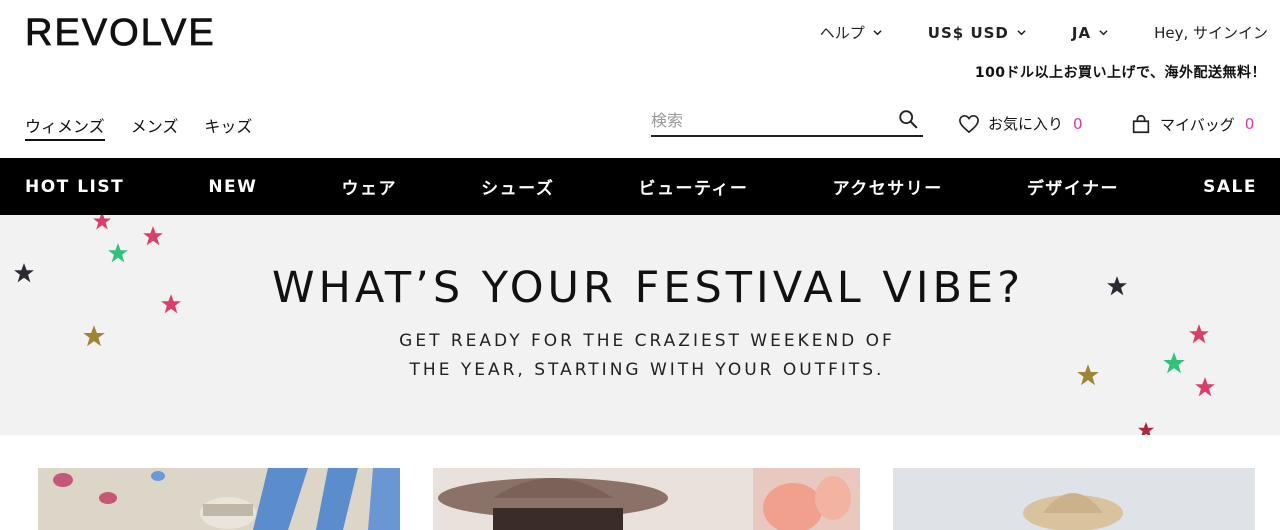  What do you see at coordinates (228, 127) in the screenshot?
I see `gender-tab-kids: キッズ` at bounding box center [228, 127].